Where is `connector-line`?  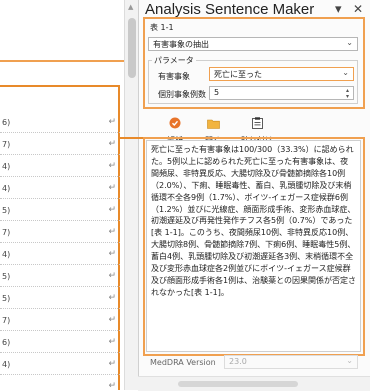
connector-line is located at coordinates (130, 138).